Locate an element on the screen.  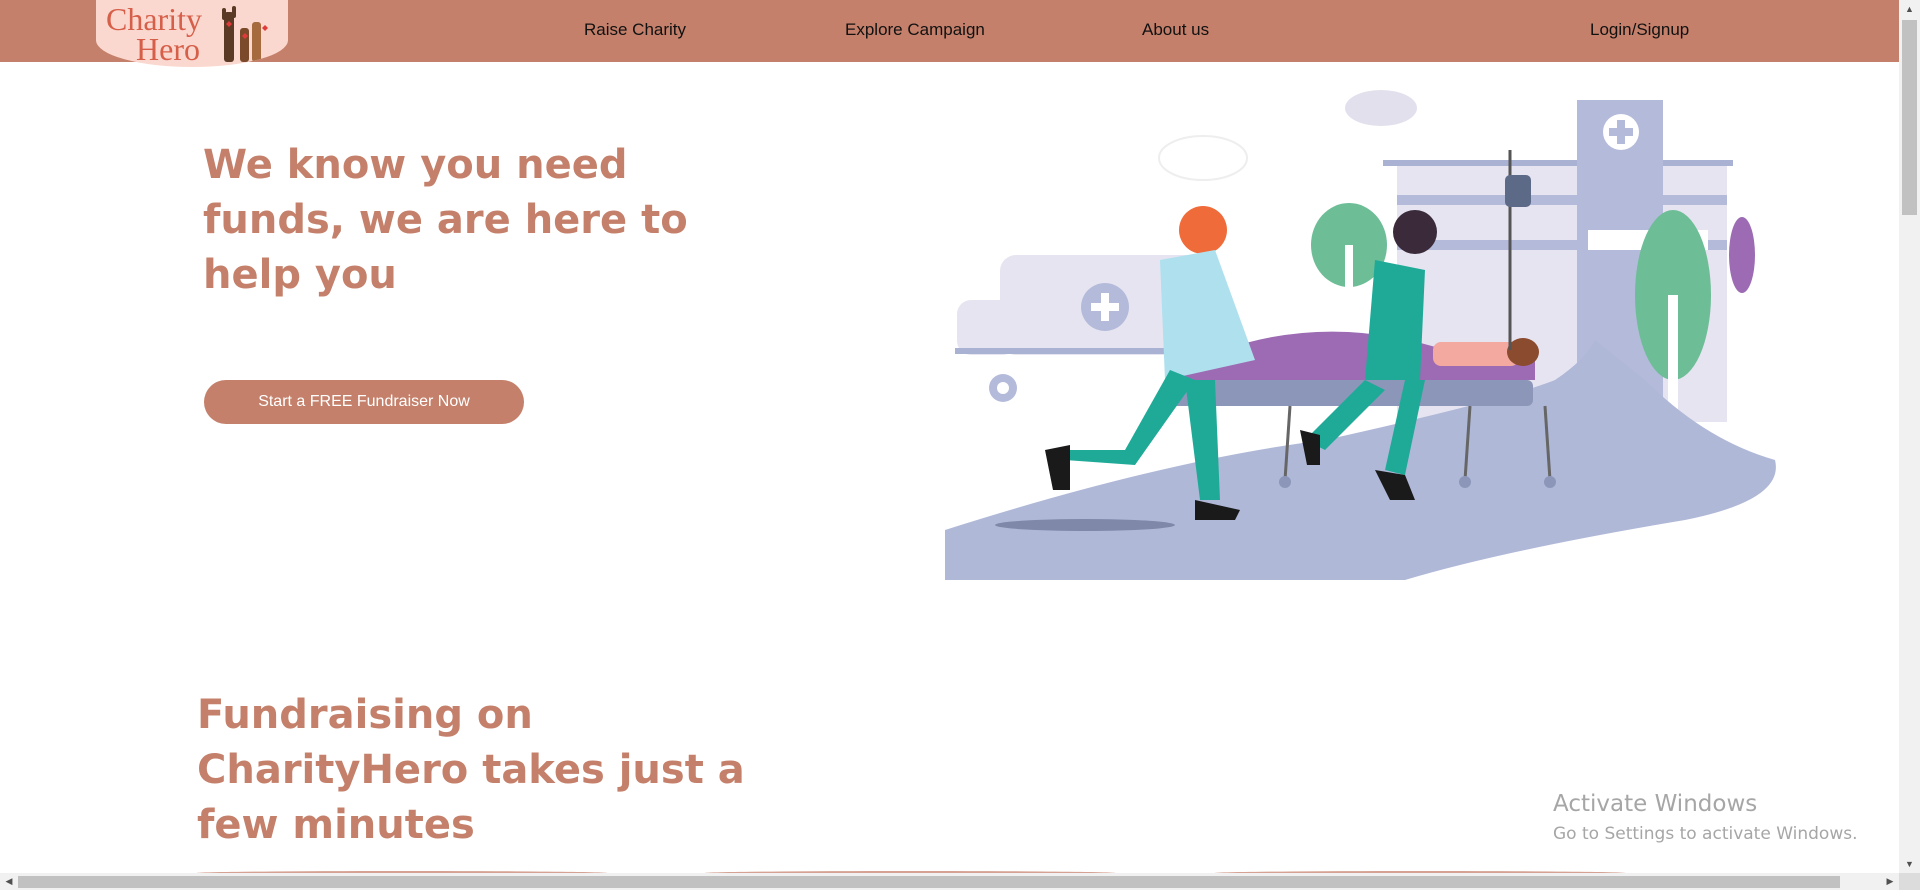
horizontal-scroll-thumb is located at coordinates (929, 882).